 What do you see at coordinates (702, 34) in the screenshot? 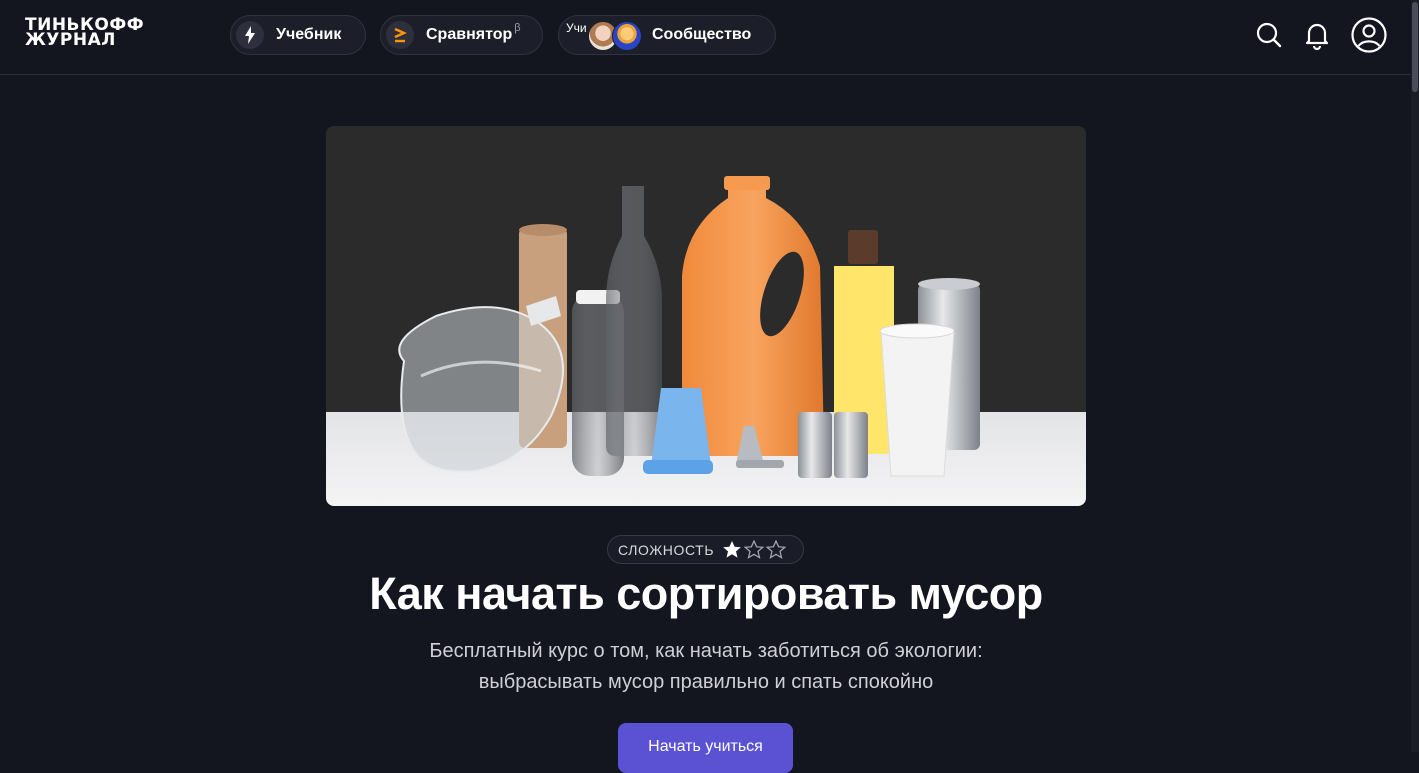
I see `nav-community-label: Сообщество` at bounding box center [702, 34].